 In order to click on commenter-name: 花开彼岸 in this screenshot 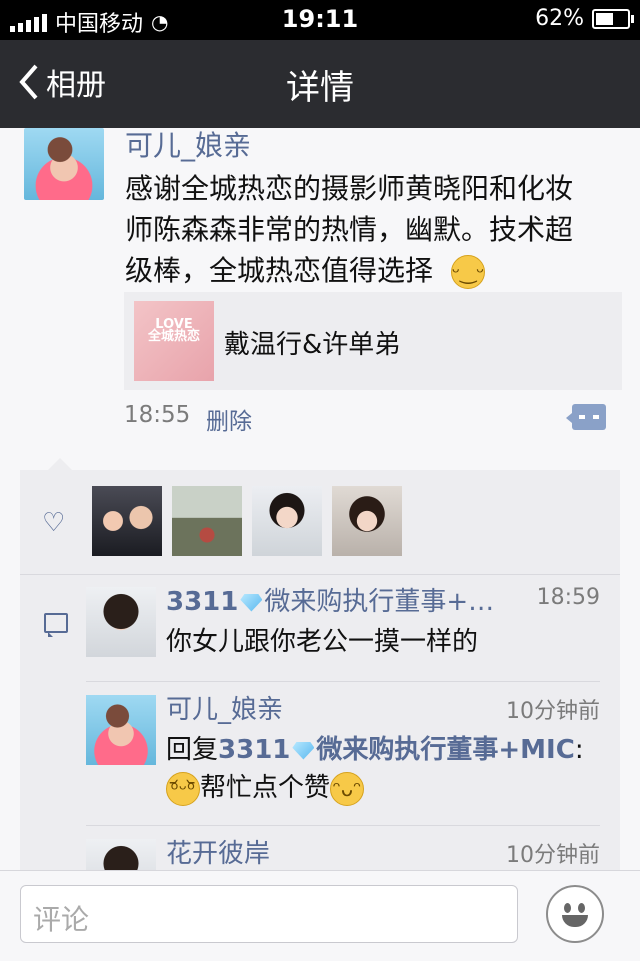, I will do `click(218, 851)`.